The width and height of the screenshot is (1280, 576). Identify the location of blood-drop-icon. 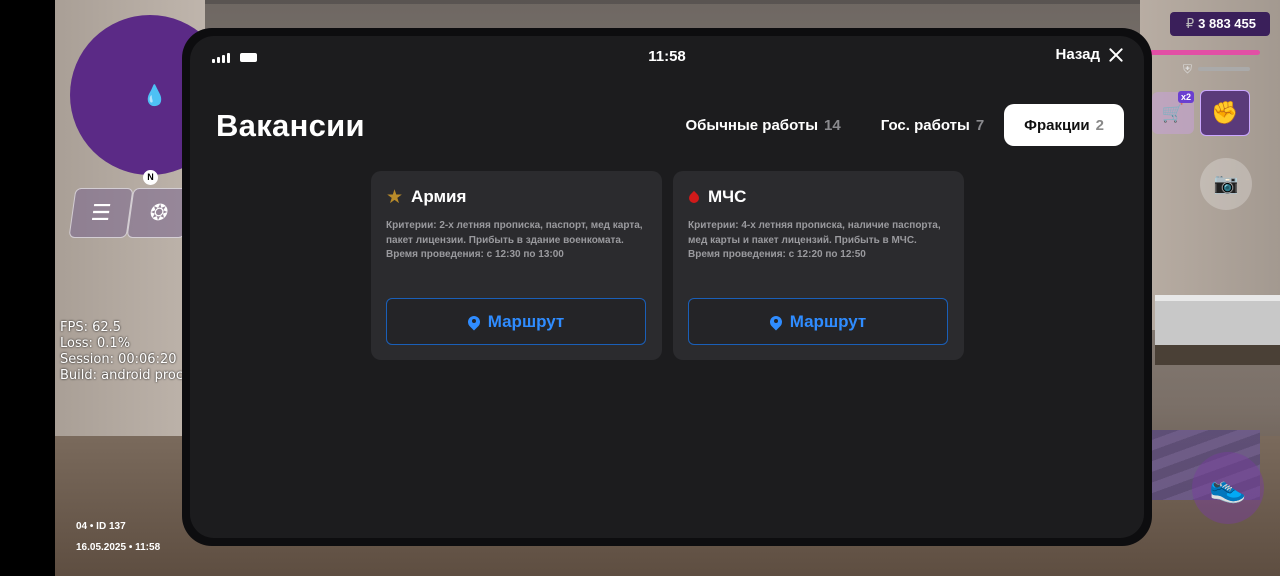
(694, 197).